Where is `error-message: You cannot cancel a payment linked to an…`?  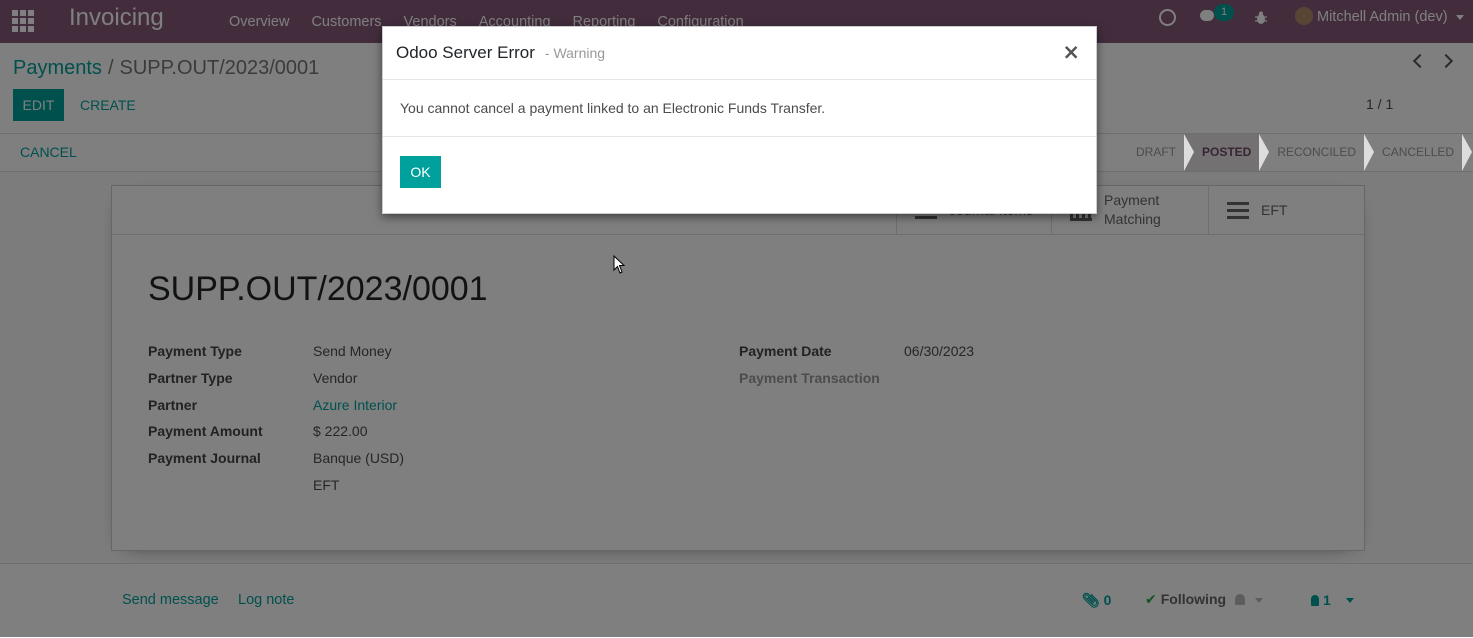
error-message: You cannot cancel a payment linked to an… is located at coordinates (613, 108).